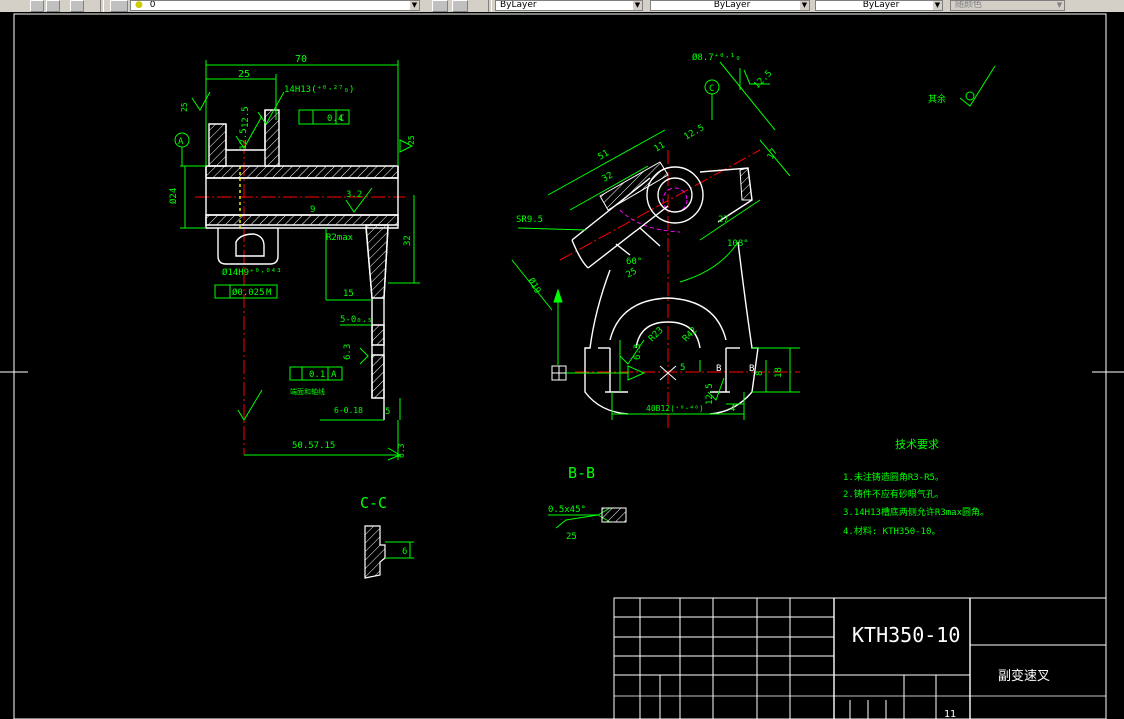  I want to click on section-b1: B, so click(718, 369).